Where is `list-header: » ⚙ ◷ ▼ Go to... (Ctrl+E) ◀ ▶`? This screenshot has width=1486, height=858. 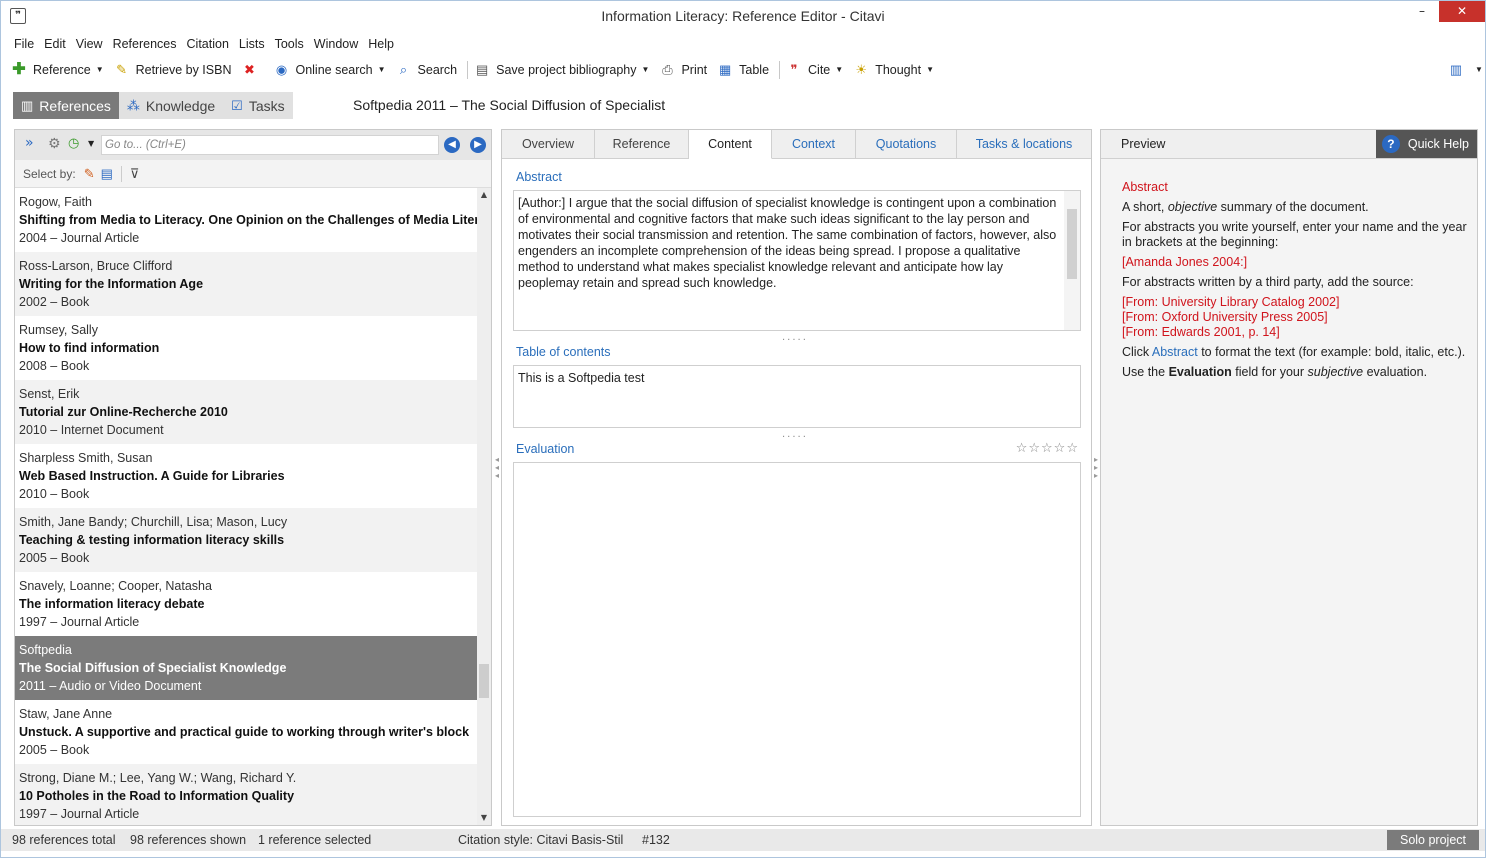 list-header: » ⚙ ◷ ▼ Go to... (Ctrl+E) ◀ ▶ is located at coordinates (253, 145).